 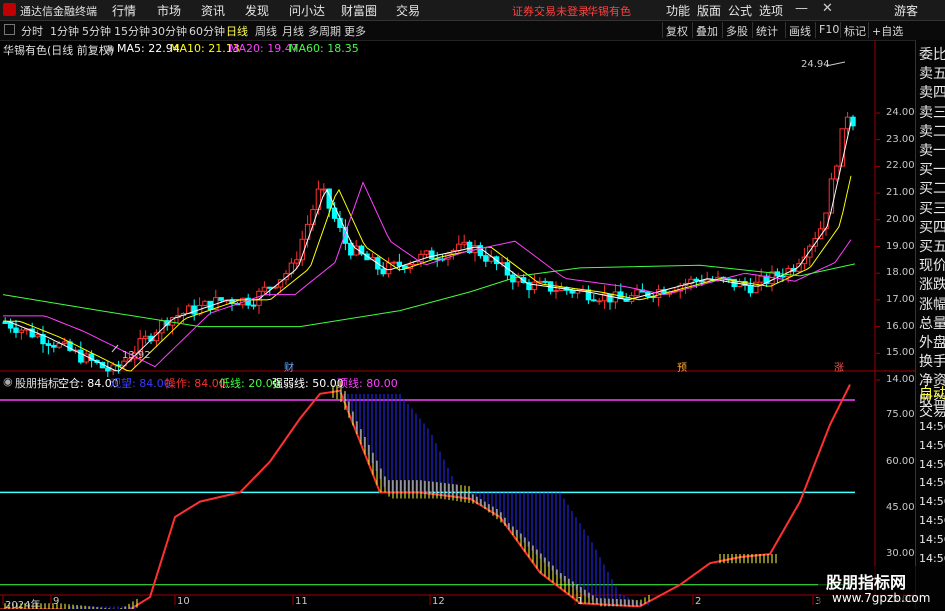 I want to click on quote-field-label: 卖三, so click(x=932, y=112).